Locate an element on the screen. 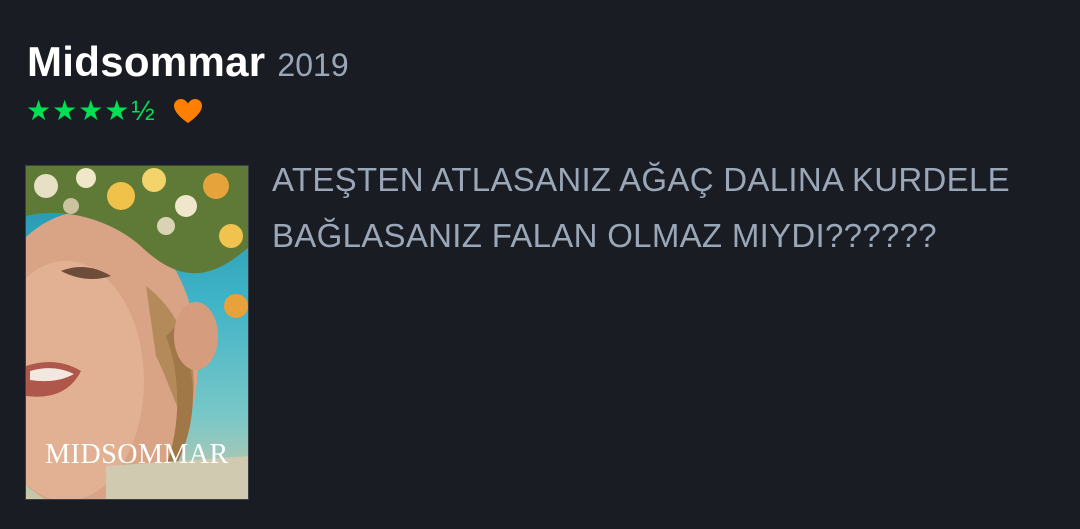 The width and height of the screenshot is (1080, 529). film-poster: MIDSOMMAR is located at coordinates (137, 332).